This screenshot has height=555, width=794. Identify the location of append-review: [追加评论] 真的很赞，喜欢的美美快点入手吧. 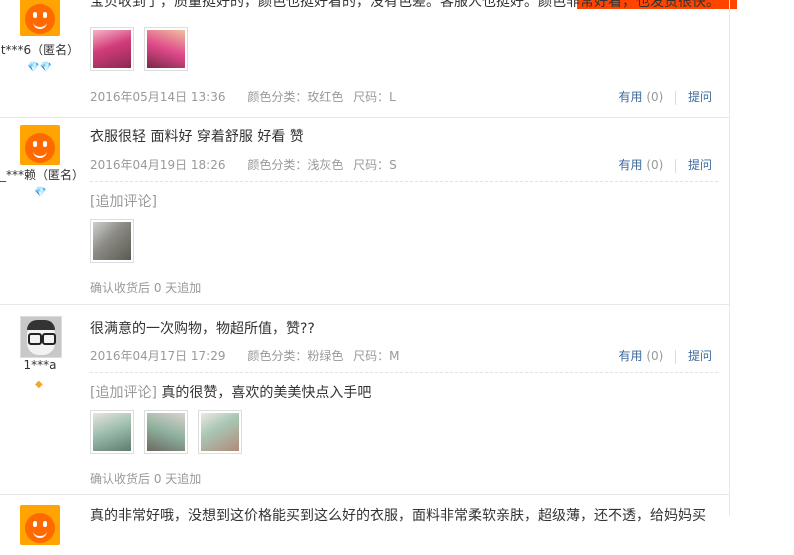
(230, 392).